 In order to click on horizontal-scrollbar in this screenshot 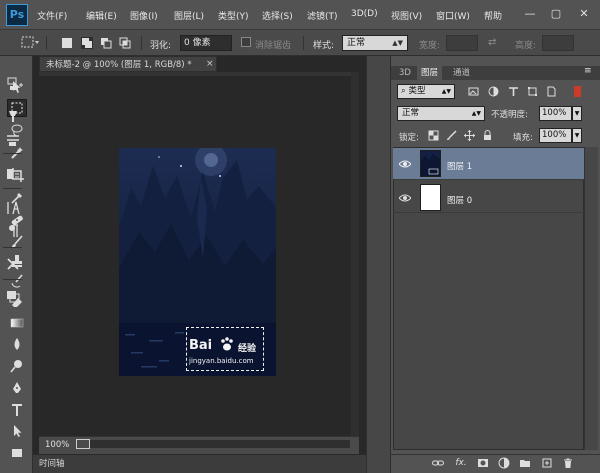, I will do `click(220, 444)`.